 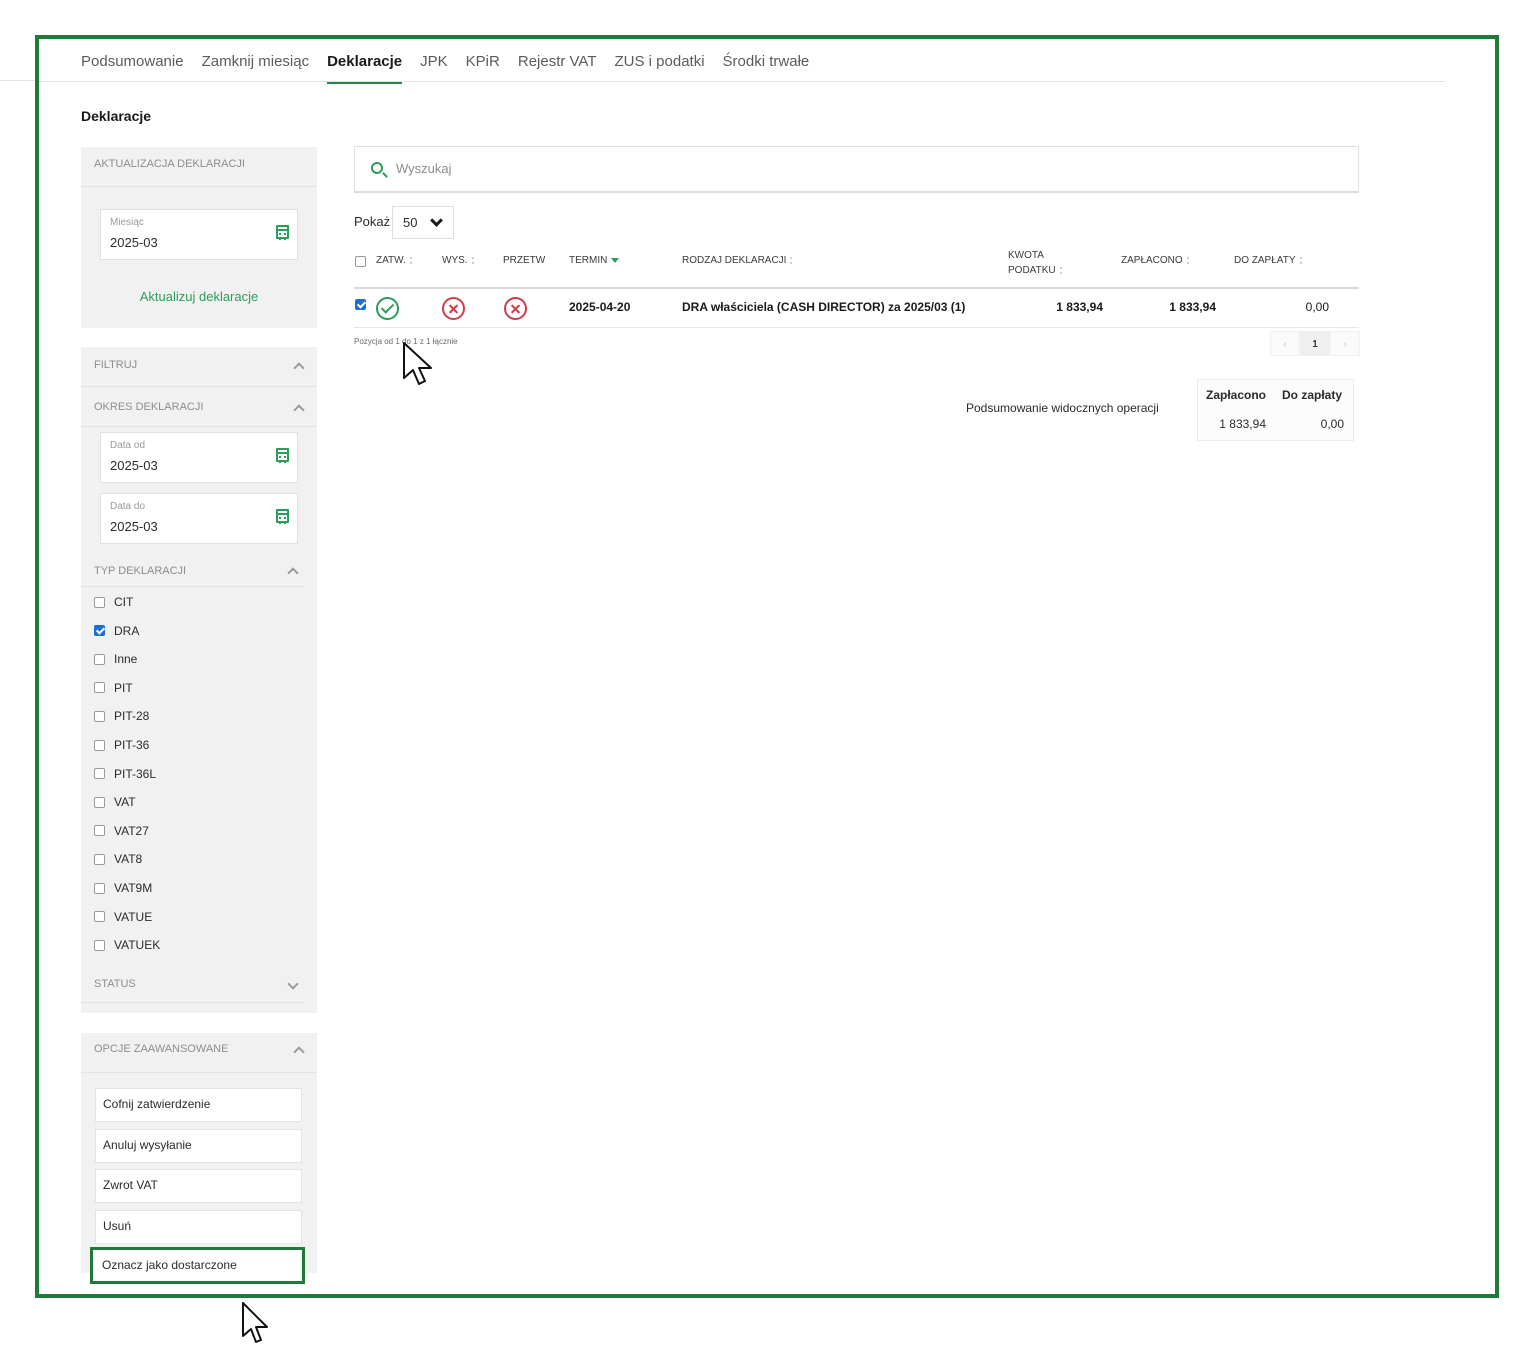 What do you see at coordinates (1265, 260) in the screenshot?
I see `col-header-do-zaplaty-label: DO ZAPŁATY` at bounding box center [1265, 260].